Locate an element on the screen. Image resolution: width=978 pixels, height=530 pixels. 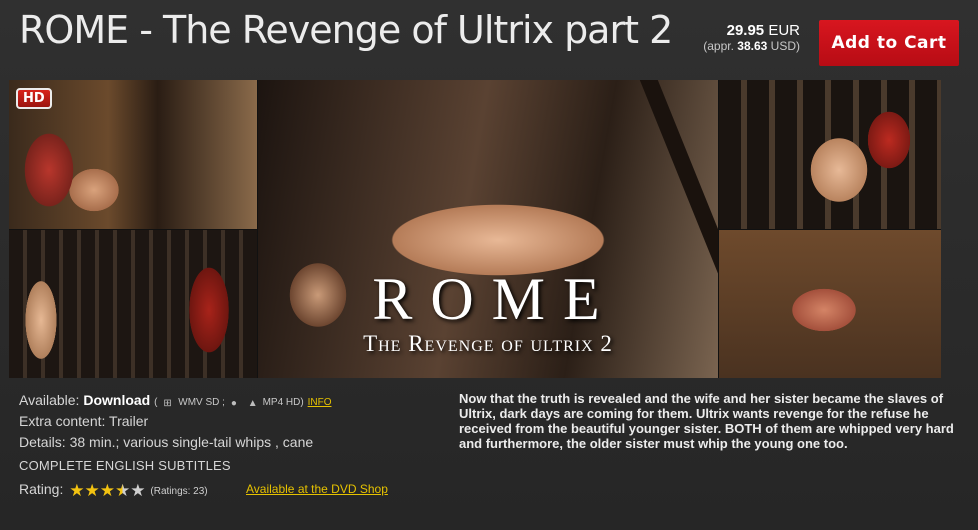
rating-label: Rating: is located at coordinates (41, 489).